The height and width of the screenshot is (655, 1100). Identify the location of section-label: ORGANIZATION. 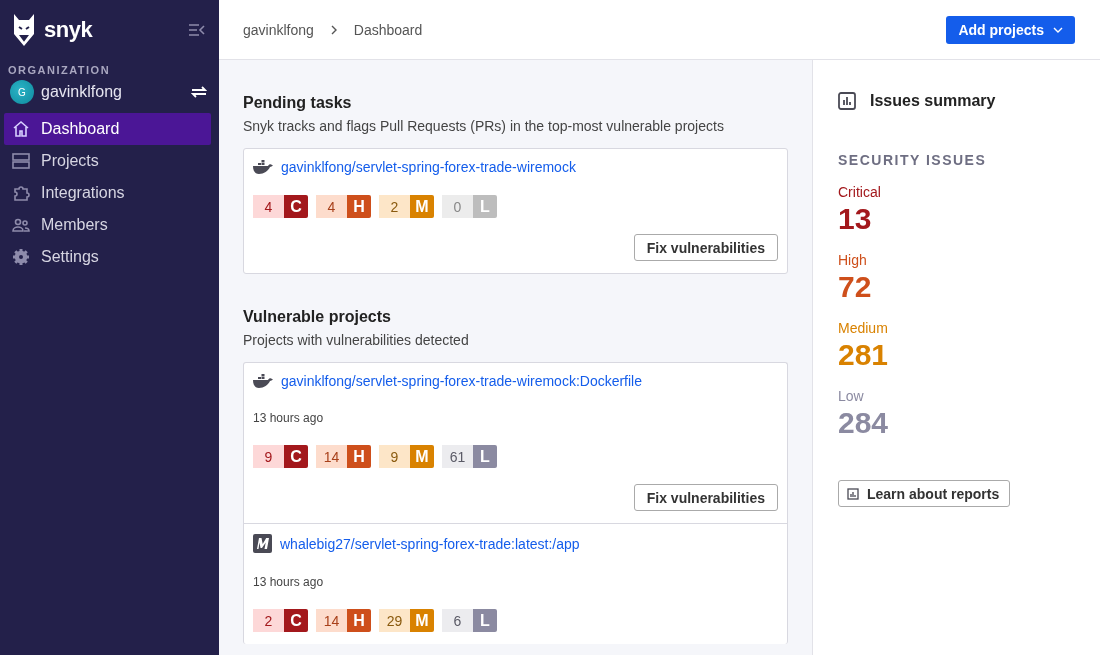
(59, 69).